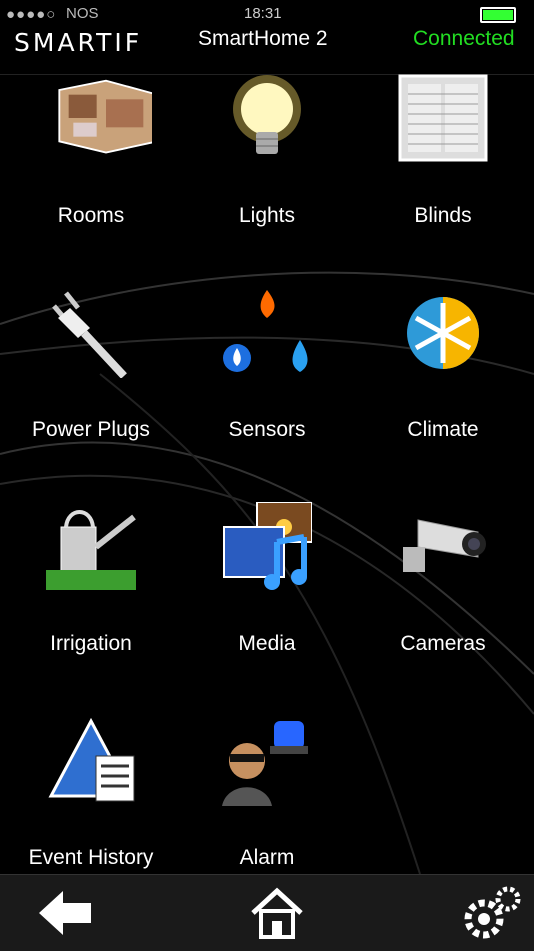 Image resolution: width=534 pixels, height=951 pixels. Describe the element at coordinates (91, 759) in the screenshot. I see `event-history-icon` at that location.